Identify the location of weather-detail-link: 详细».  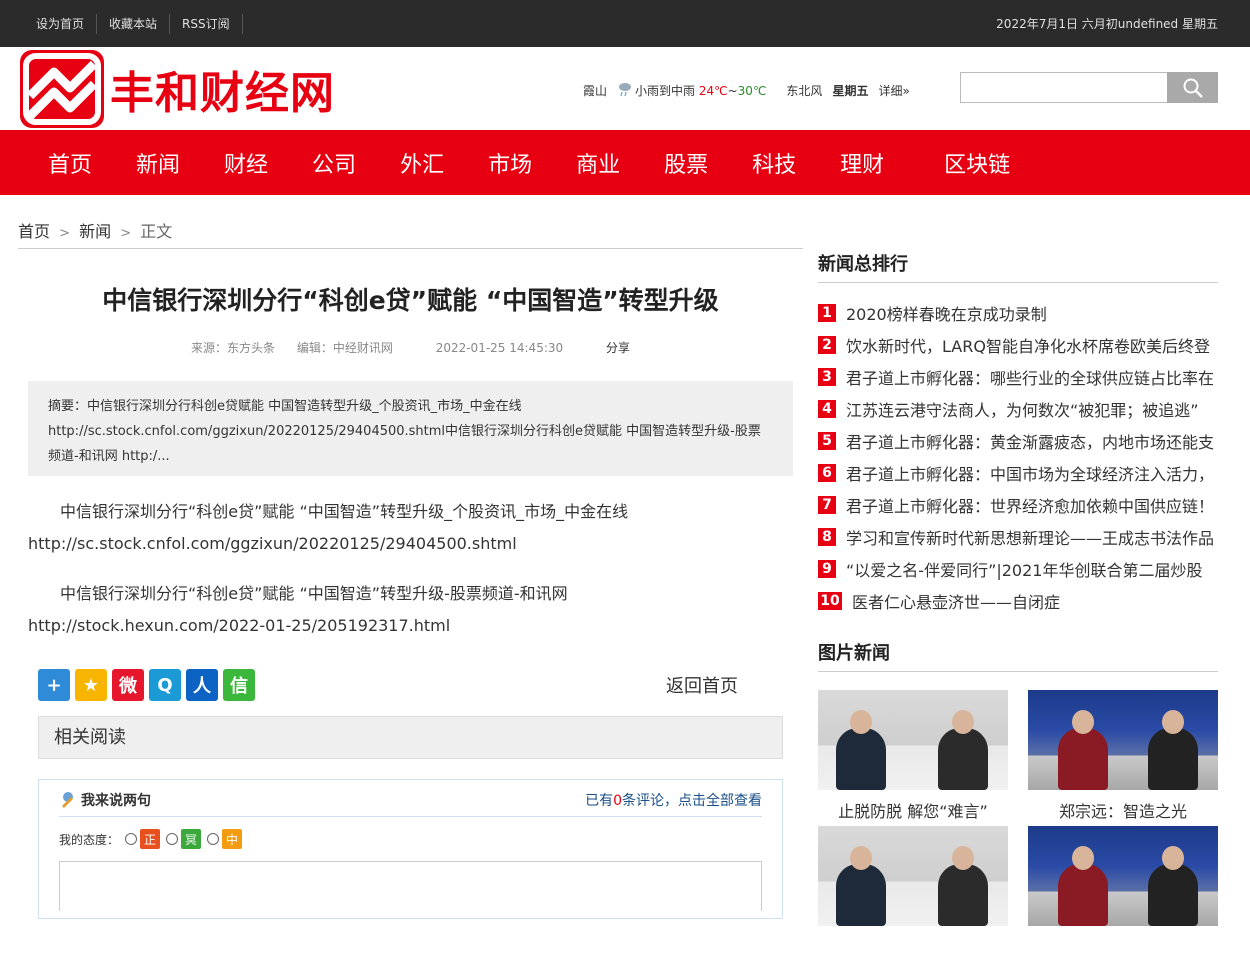
(893, 90).